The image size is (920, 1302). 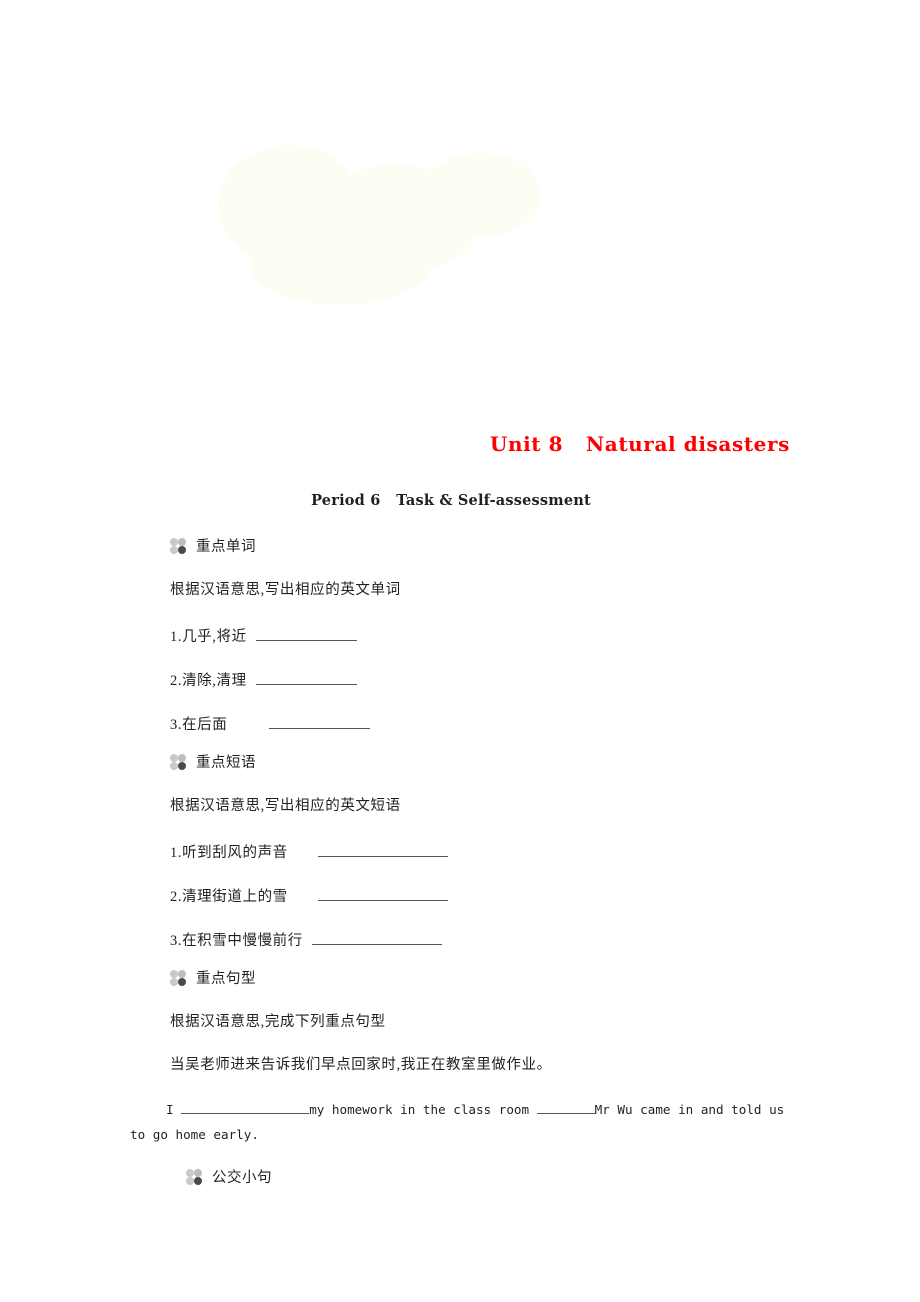 I want to click on exercise-item-word-1: 1. 几乎,将近, so click(x=263, y=635).